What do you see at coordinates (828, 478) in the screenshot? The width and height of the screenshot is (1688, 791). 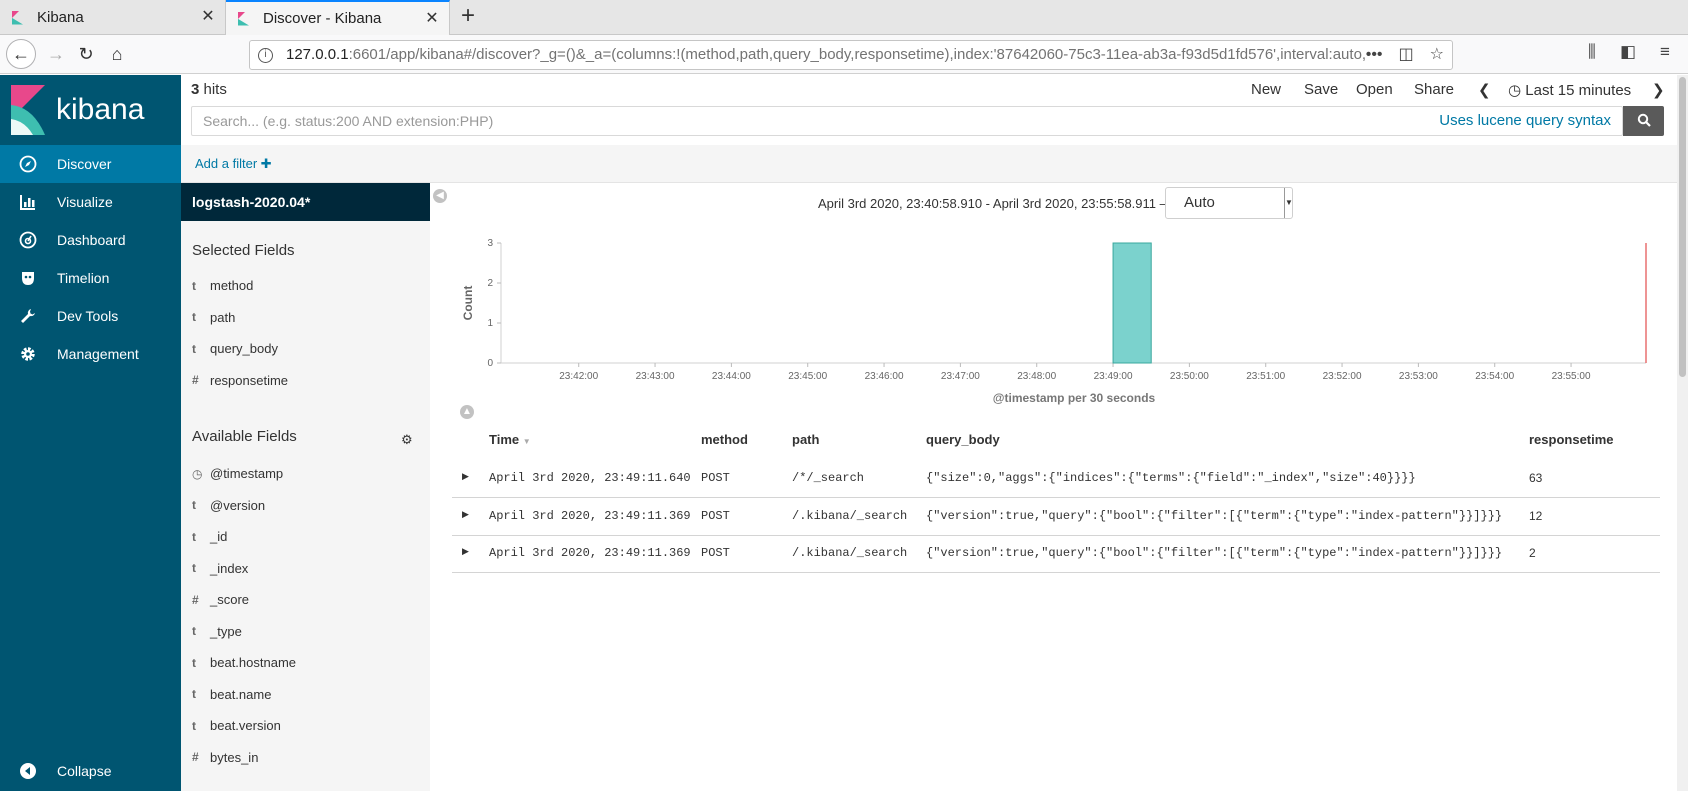 I see `table-cell-path: /*/_search` at bounding box center [828, 478].